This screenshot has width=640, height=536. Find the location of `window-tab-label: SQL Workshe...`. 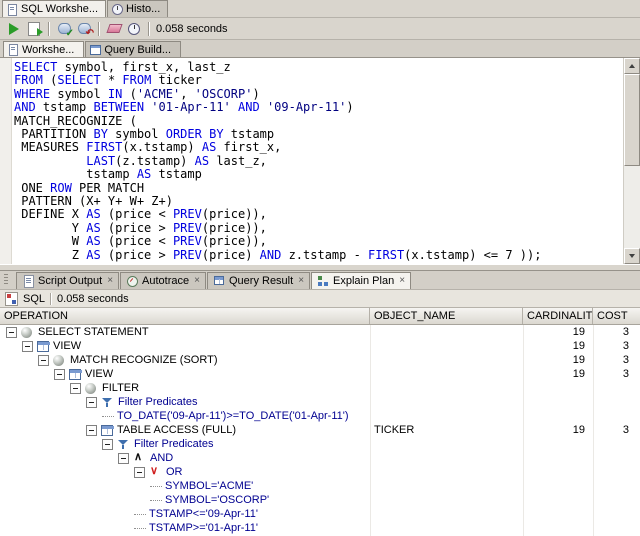

window-tab-label: SQL Workshe... is located at coordinates (60, 9).